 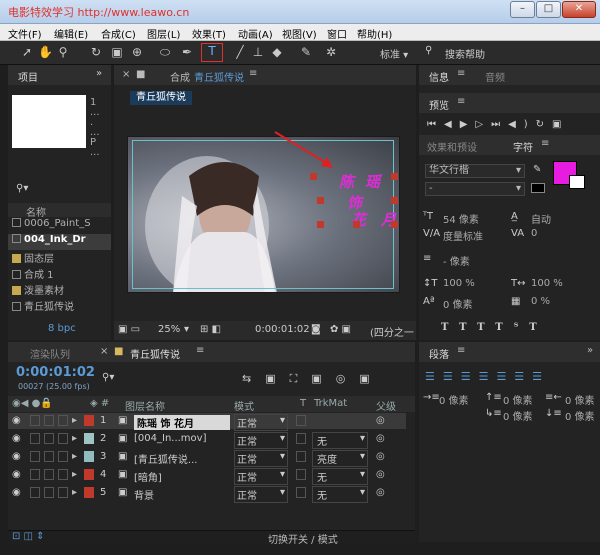 I want to click on list-item: 合成 1, so click(x=59, y=274).